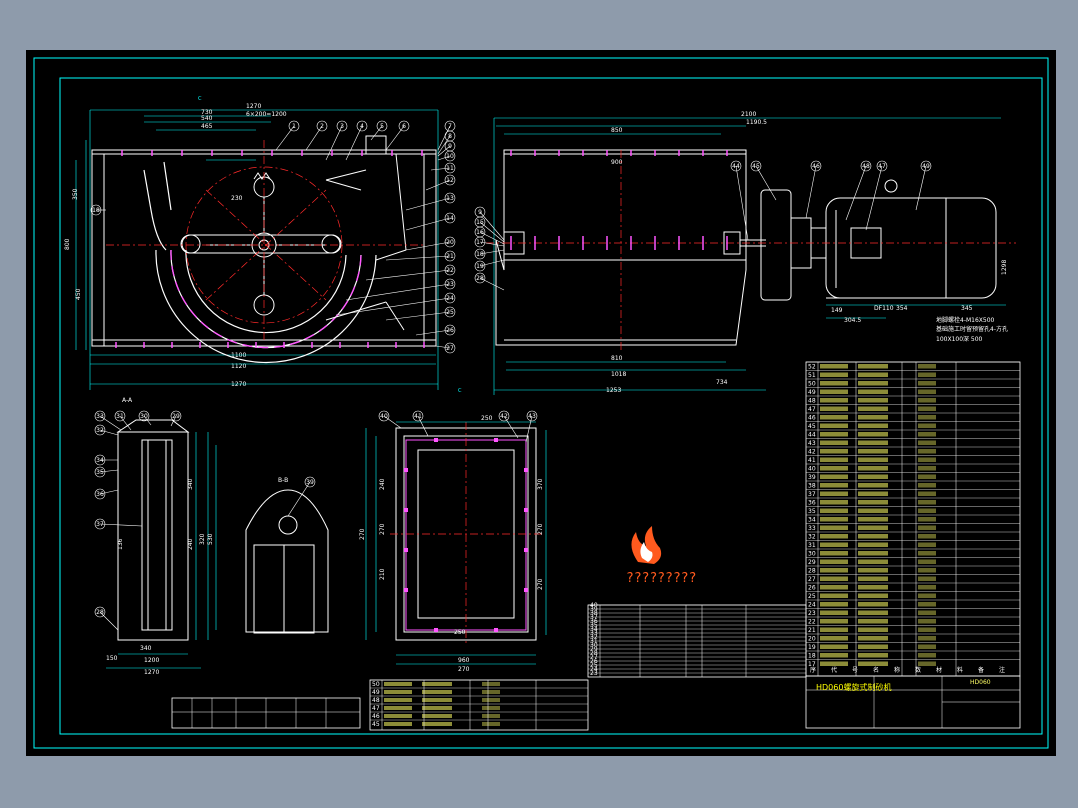  I want to click on balloon-1: 1, so click(287, 135).